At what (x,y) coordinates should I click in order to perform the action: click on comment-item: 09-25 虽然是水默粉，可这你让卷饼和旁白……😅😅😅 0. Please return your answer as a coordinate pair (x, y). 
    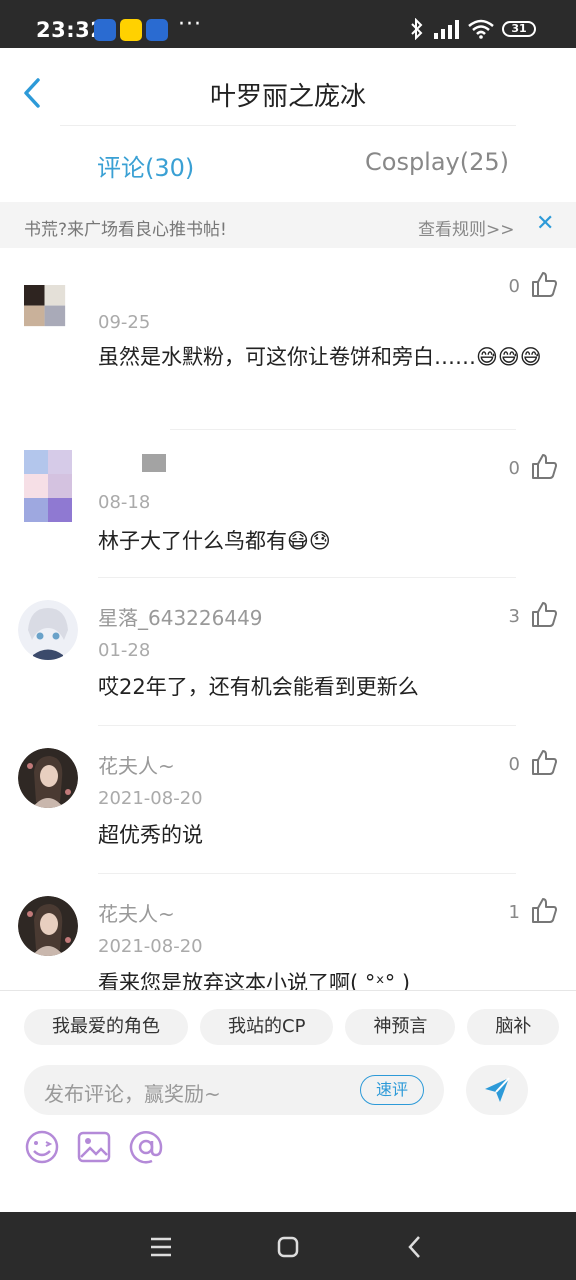
    Looking at the image, I should click on (288, 338).